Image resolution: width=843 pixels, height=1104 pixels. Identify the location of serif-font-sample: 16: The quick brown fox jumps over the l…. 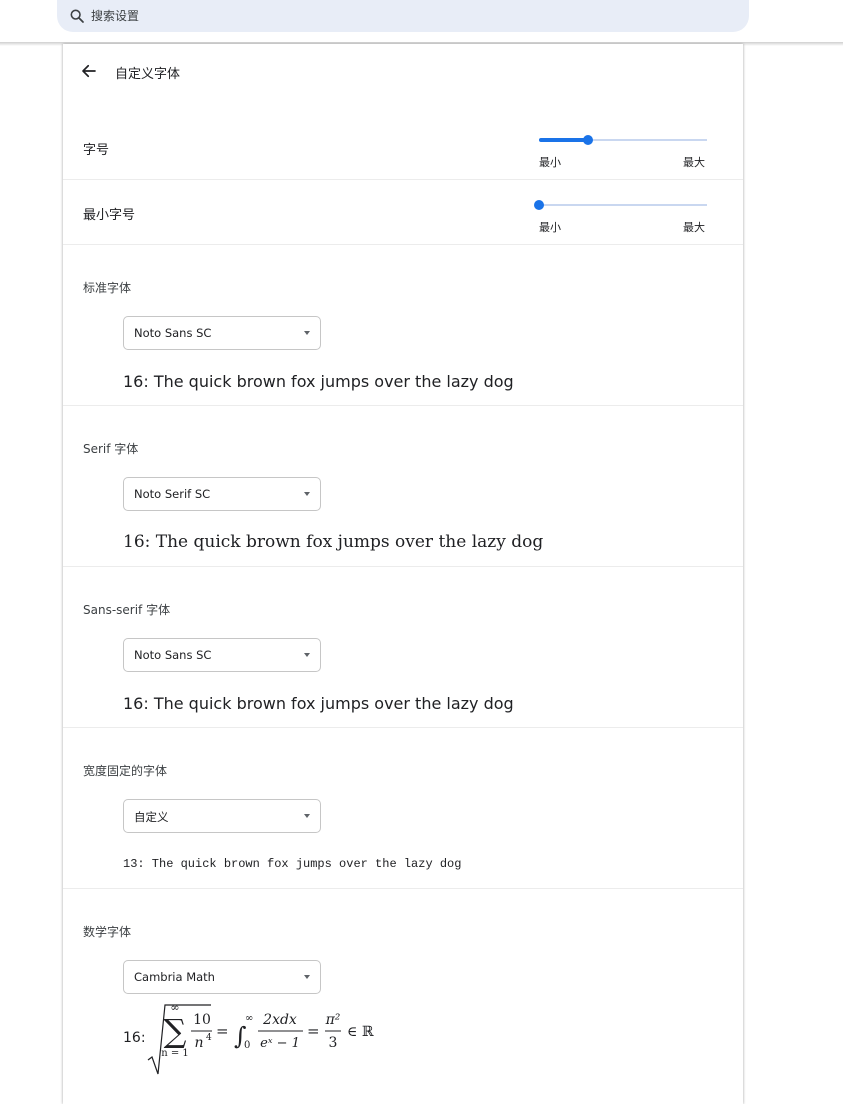
(333, 542).